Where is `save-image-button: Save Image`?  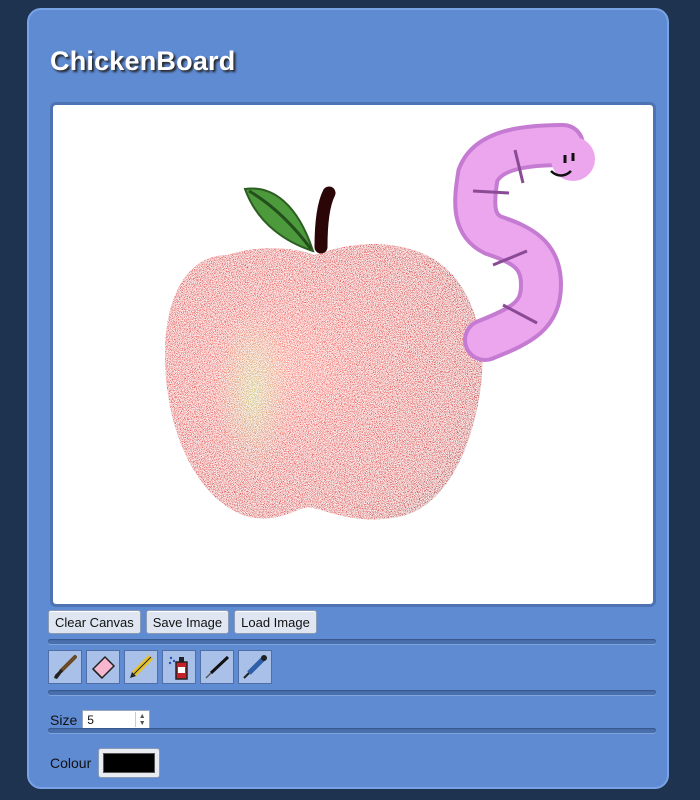
save-image-button: Save Image is located at coordinates (187, 622).